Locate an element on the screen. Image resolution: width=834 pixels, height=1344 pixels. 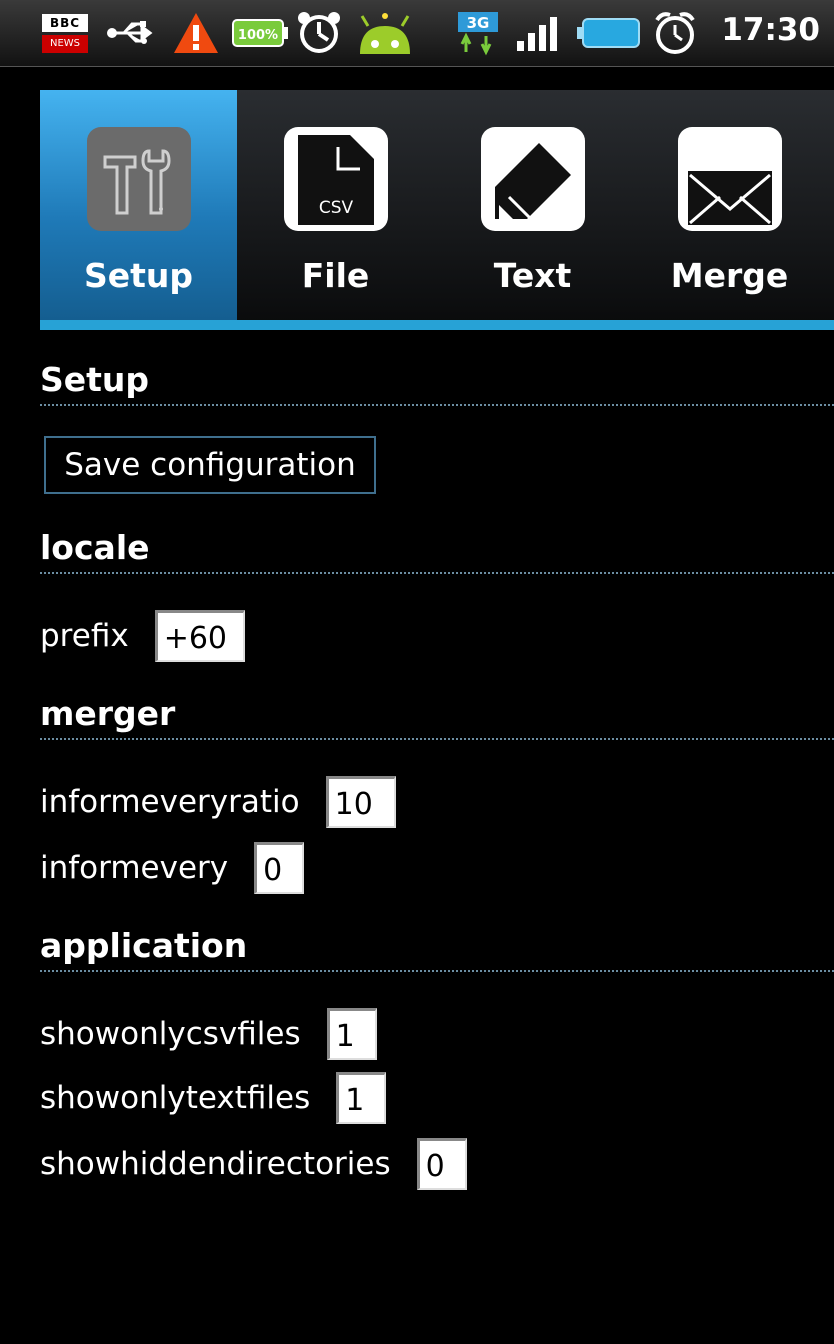
showonlycsvfiles-input: 1 is located at coordinates (351, 1034).